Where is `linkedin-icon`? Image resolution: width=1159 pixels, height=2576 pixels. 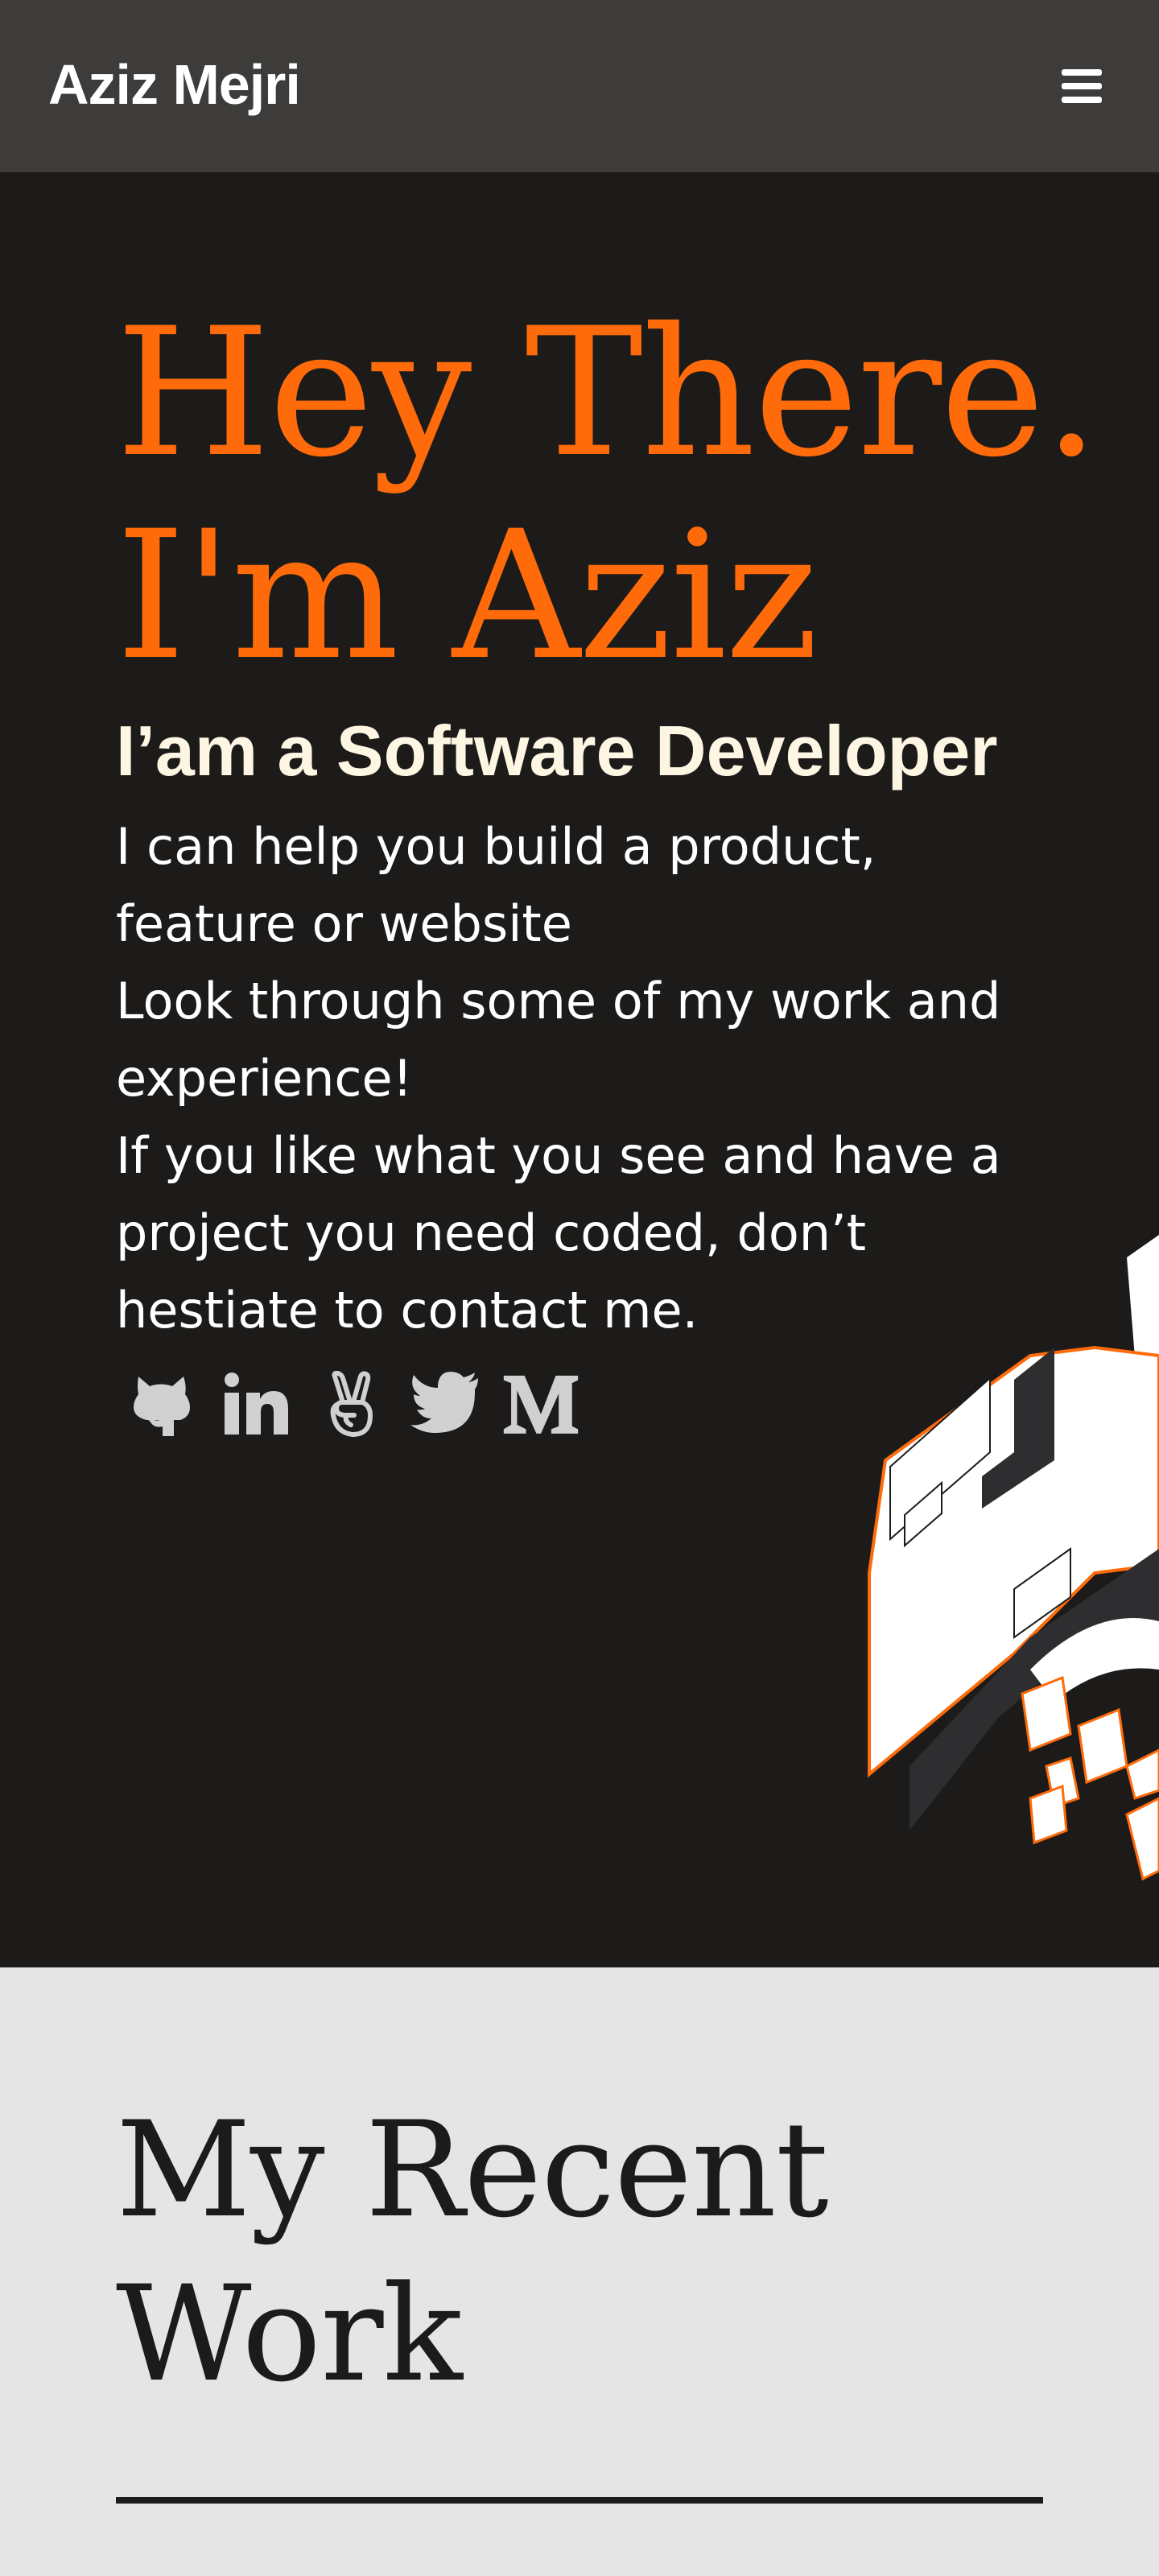
linkedin-icon is located at coordinates (256, 1404).